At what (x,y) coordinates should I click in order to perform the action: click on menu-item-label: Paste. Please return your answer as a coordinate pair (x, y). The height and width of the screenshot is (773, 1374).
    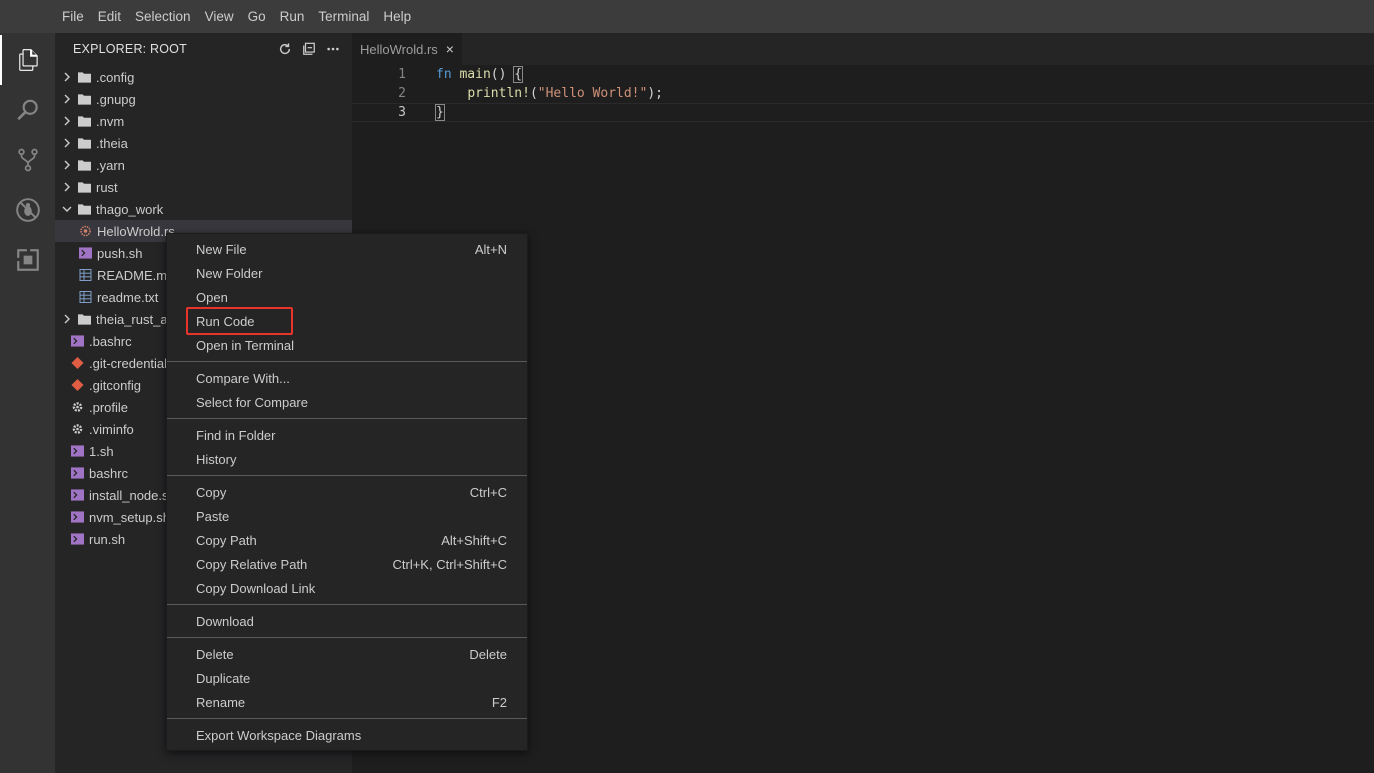
    Looking at the image, I should click on (213, 516).